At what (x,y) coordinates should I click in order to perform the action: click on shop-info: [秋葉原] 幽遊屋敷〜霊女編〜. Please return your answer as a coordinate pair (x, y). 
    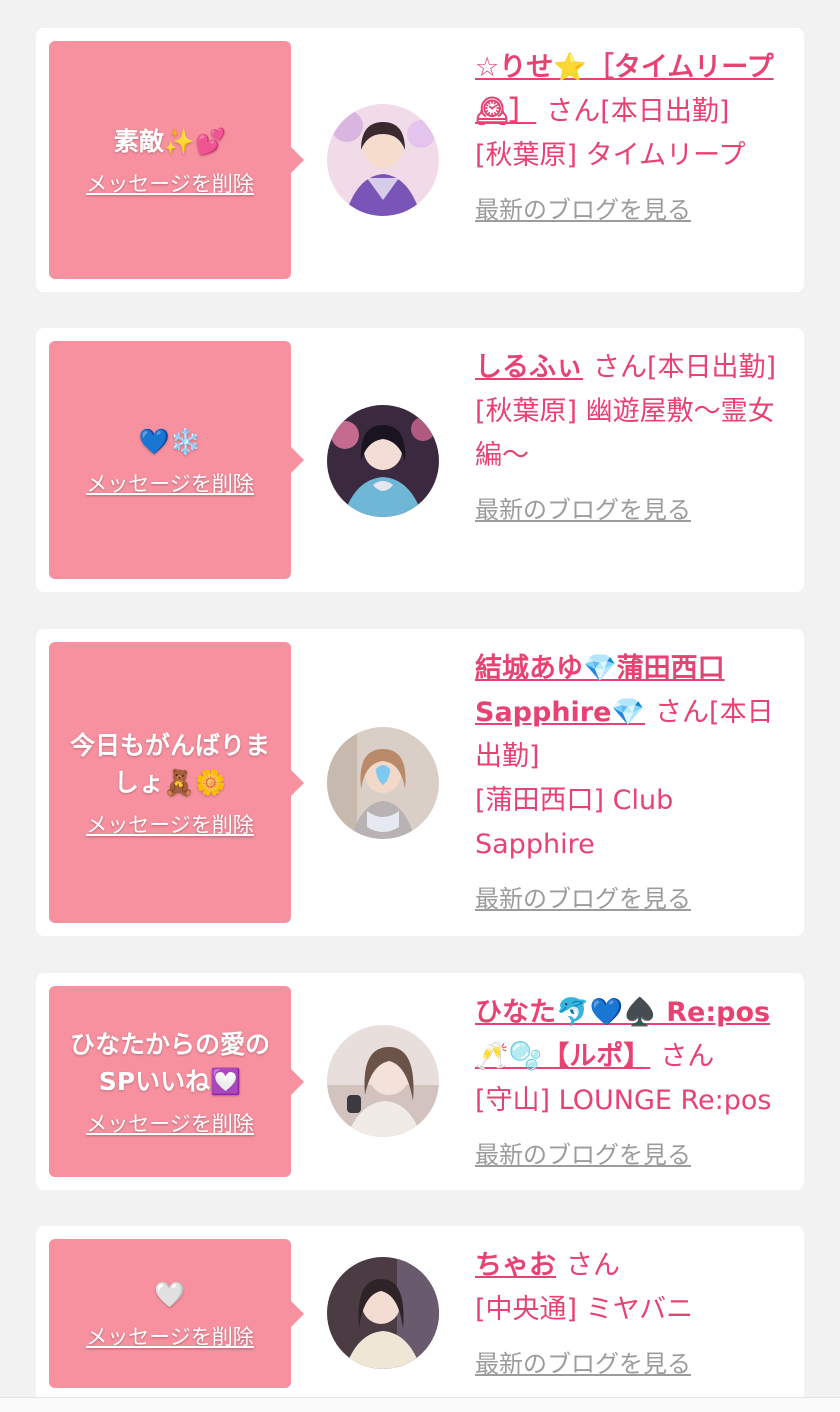
    Looking at the image, I should click on (625, 433).